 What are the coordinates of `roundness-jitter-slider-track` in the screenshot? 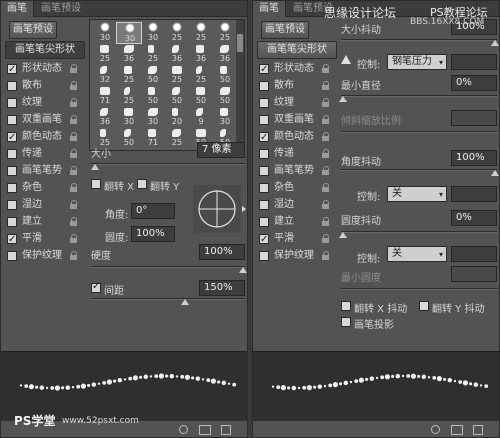 It's located at (419, 232).